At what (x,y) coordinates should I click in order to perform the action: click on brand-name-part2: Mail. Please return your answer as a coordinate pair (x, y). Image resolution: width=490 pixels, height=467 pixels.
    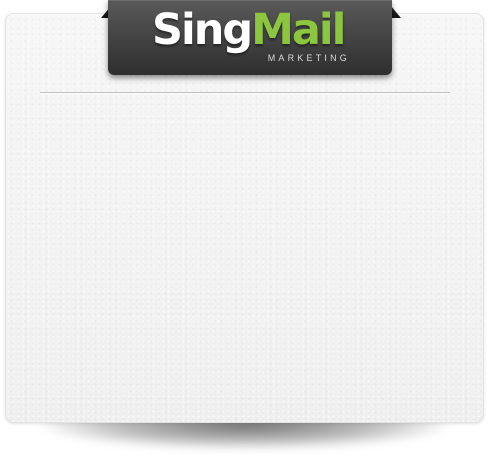
    Looking at the image, I should click on (298, 30).